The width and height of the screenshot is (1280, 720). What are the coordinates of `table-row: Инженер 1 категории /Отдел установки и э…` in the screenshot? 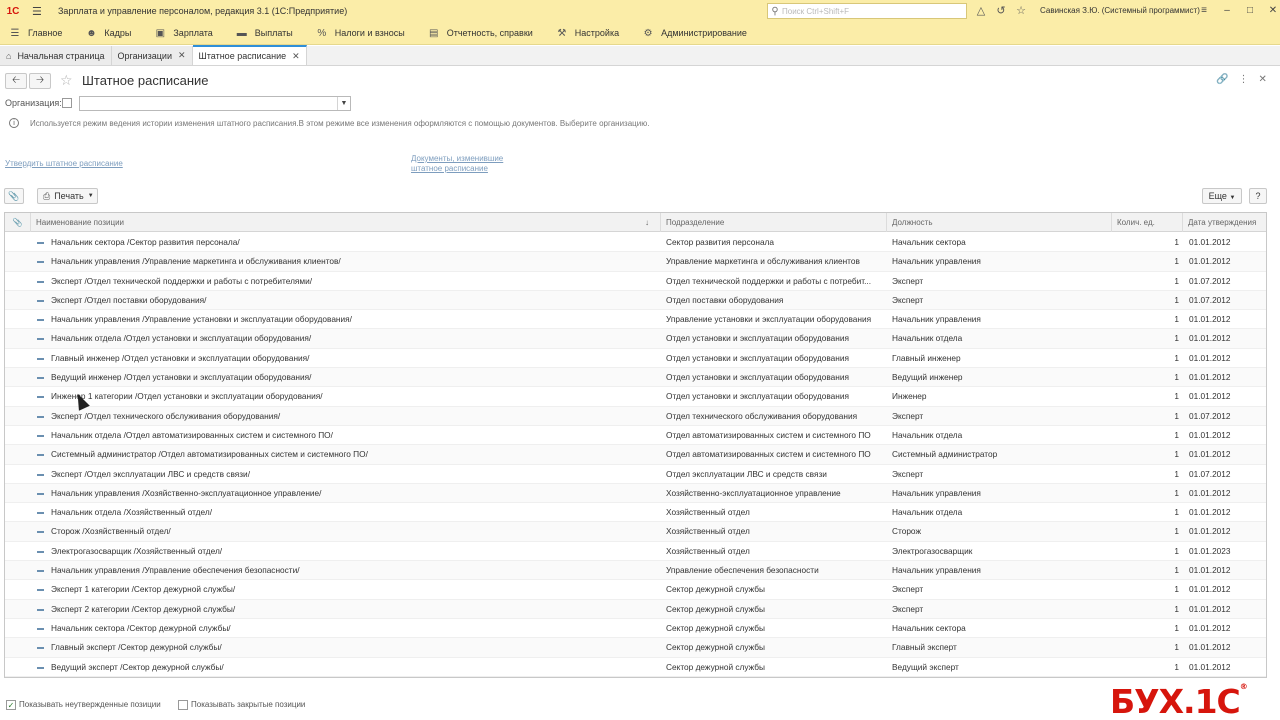 It's located at (635, 397).